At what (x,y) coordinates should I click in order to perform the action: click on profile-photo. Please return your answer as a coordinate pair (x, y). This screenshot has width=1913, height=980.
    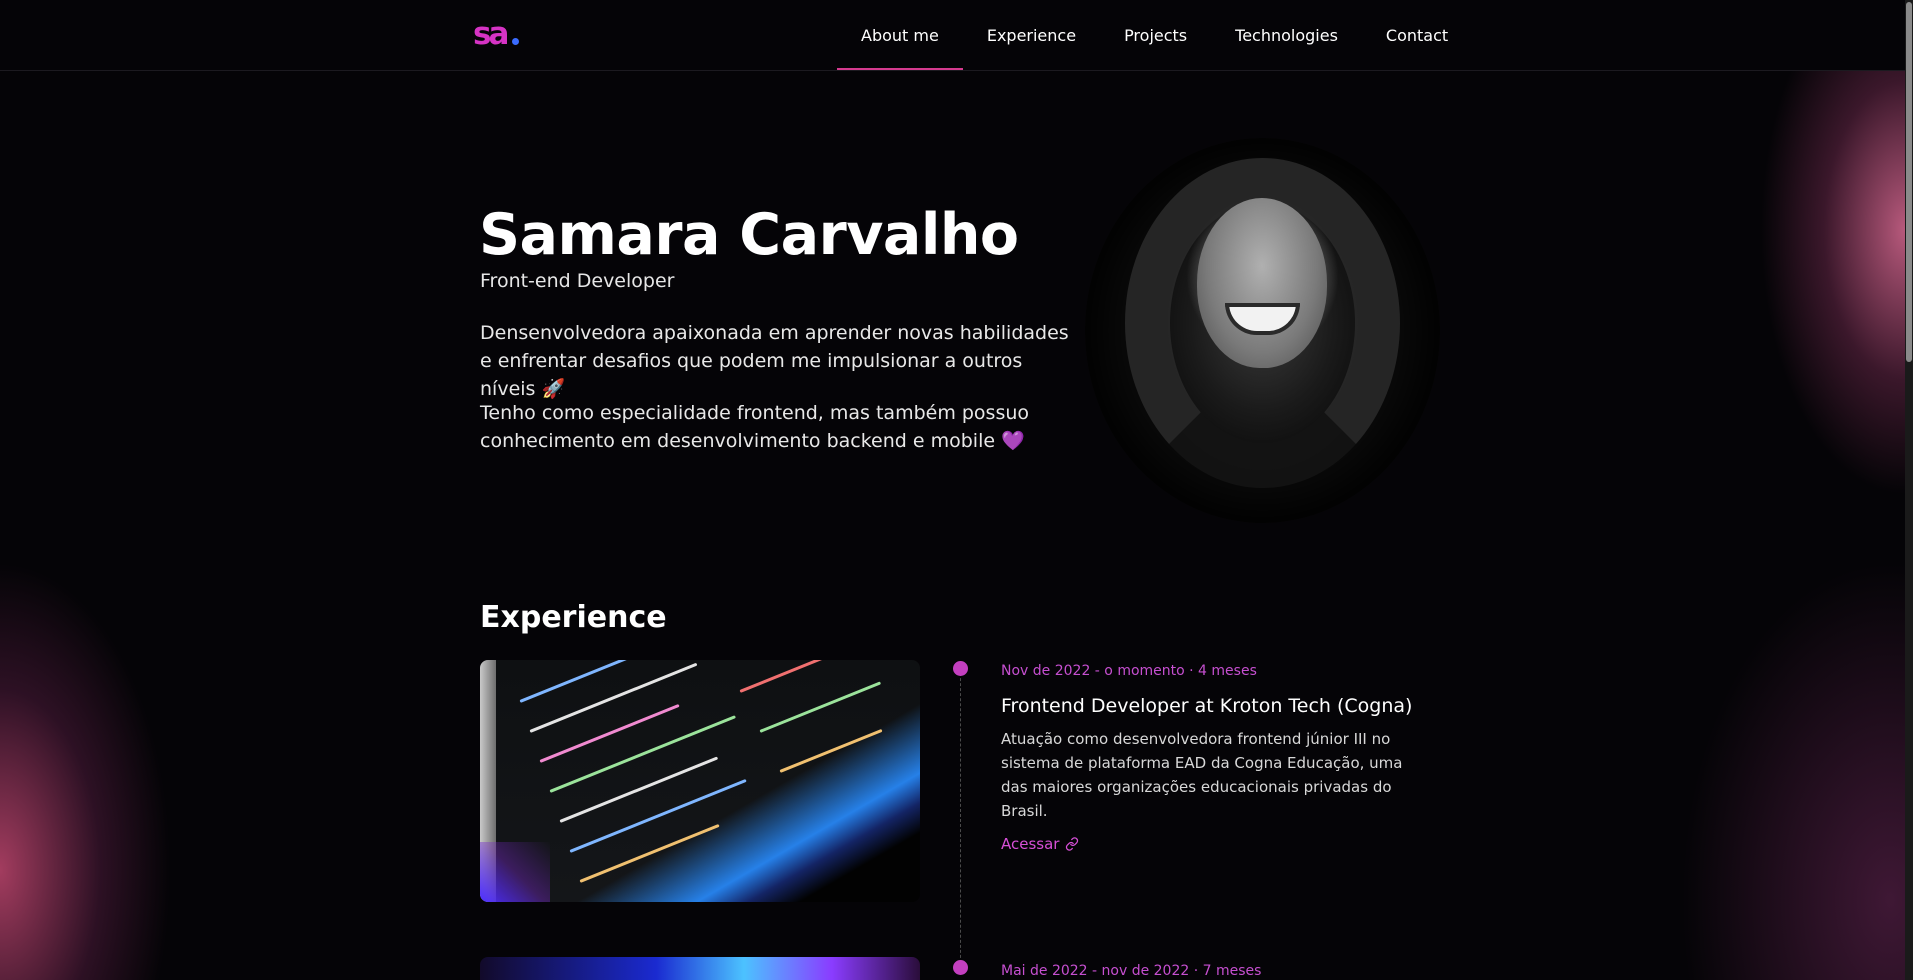
    Looking at the image, I should click on (1262, 330).